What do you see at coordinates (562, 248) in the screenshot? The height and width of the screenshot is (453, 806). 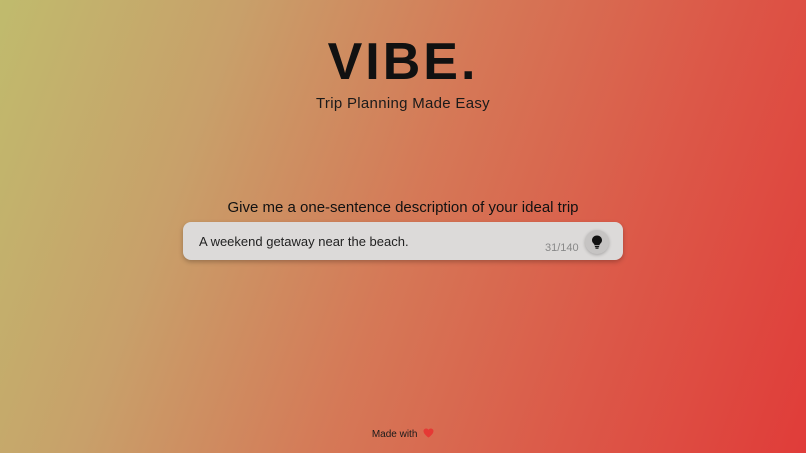 I see `character-counter: 31/140` at bounding box center [562, 248].